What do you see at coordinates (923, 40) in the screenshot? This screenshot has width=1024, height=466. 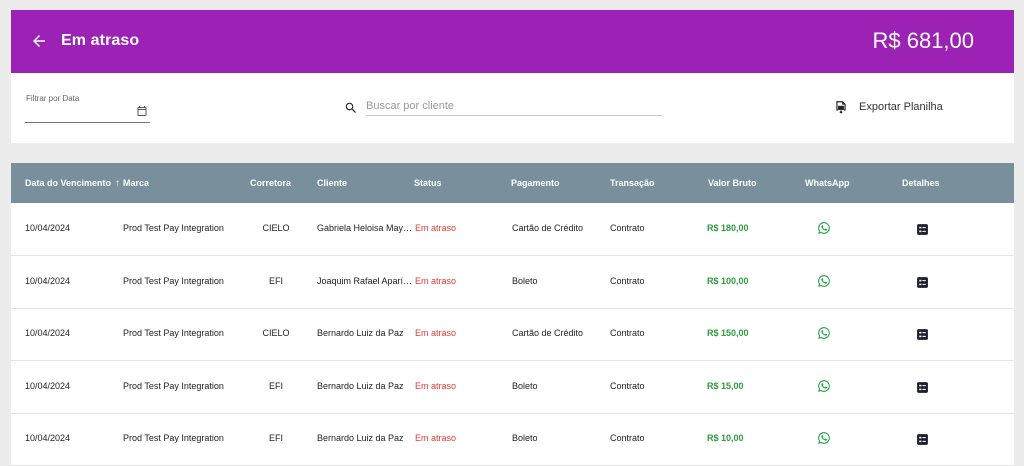 I see `total-amount: R$ 681,00` at bounding box center [923, 40].